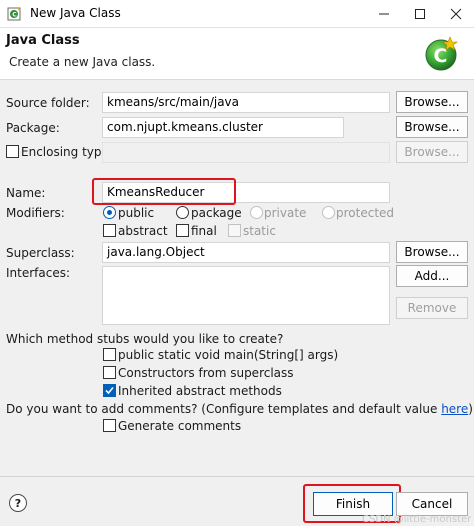  Describe the element at coordinates (48, 103) in the screenshot. I see `source-folder-label: Source folder:` at that location.